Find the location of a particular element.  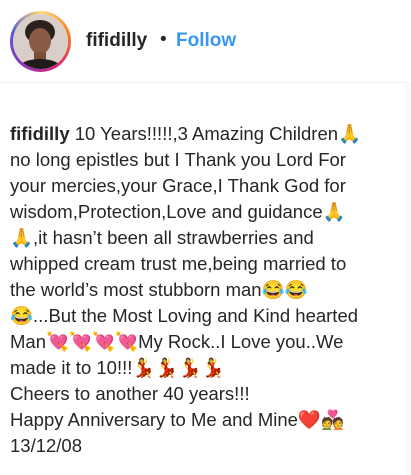

caption-line: Happy Anniversary to Me and Mine❤️💑 is located at coordinates (177, 419).